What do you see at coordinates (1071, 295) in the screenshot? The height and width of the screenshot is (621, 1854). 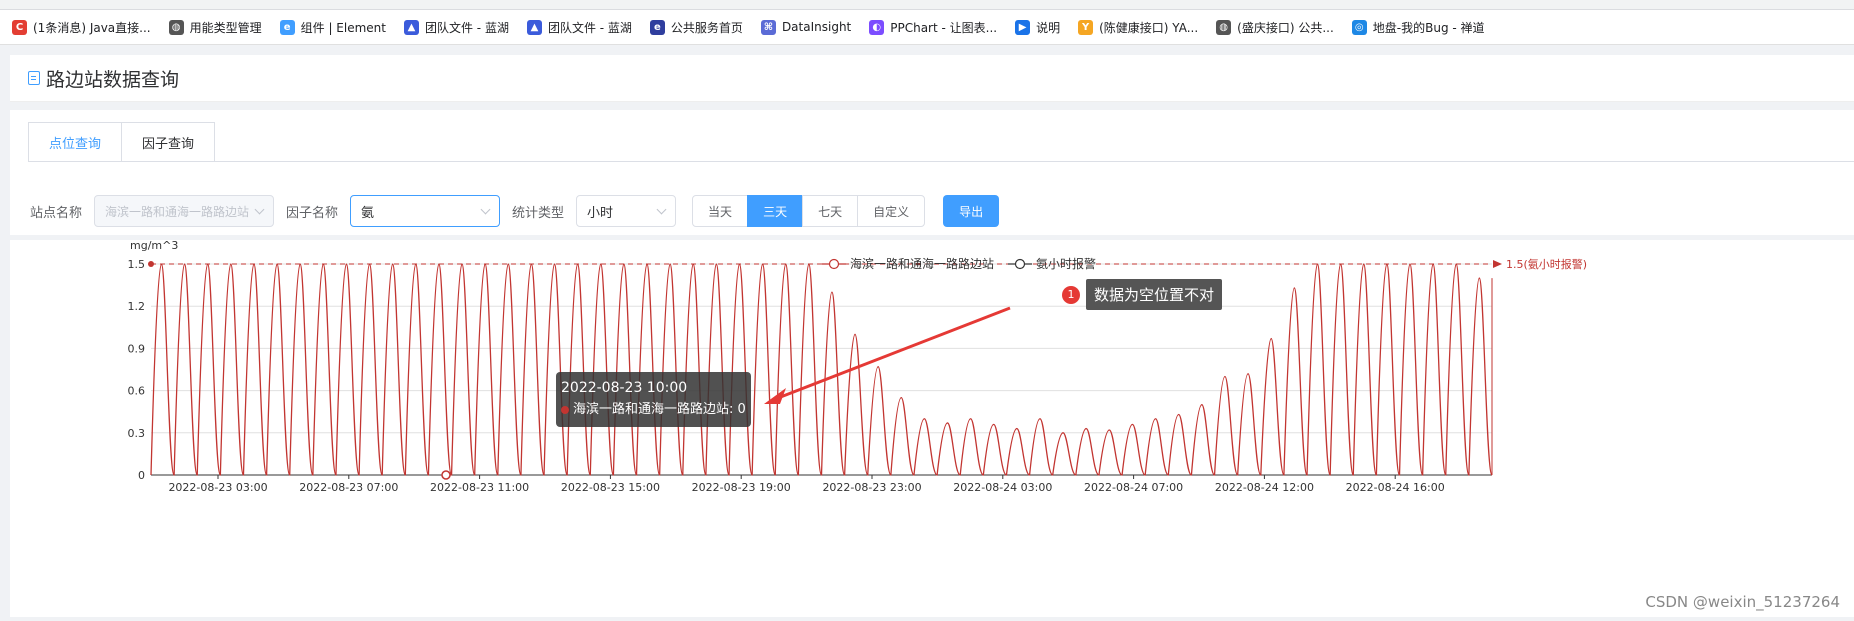 I see `annotation-badge: 1` at bounding box center [1071, 295].